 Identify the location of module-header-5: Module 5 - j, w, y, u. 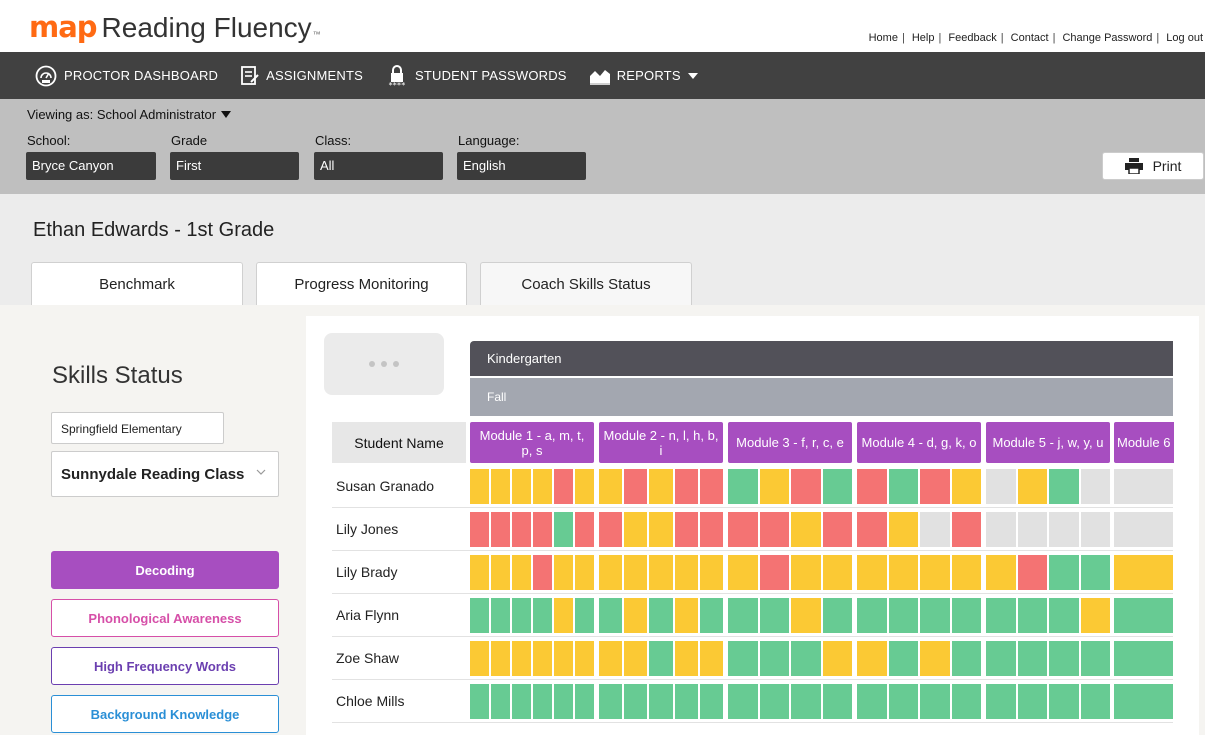
(1048, 442).